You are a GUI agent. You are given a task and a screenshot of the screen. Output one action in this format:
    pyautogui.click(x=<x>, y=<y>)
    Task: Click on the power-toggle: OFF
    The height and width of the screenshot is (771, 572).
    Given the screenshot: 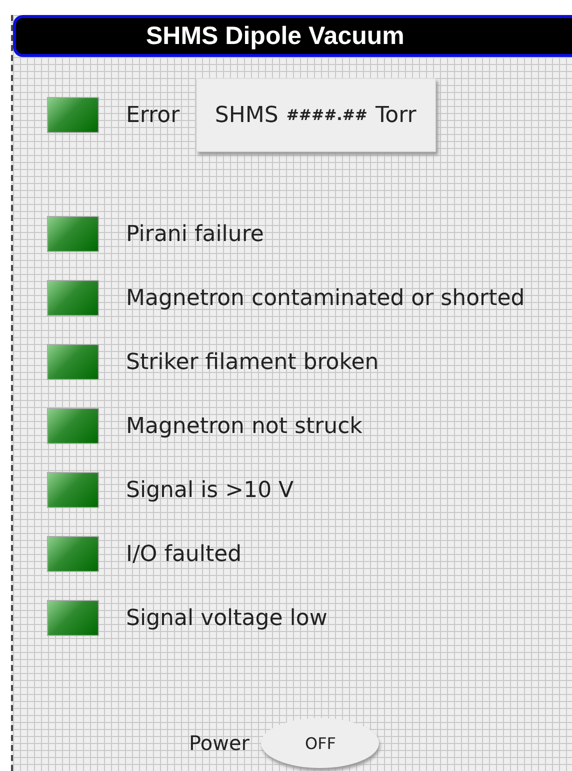 What is the action you would take?
    pyautogui.click(x=320, y=743)
    